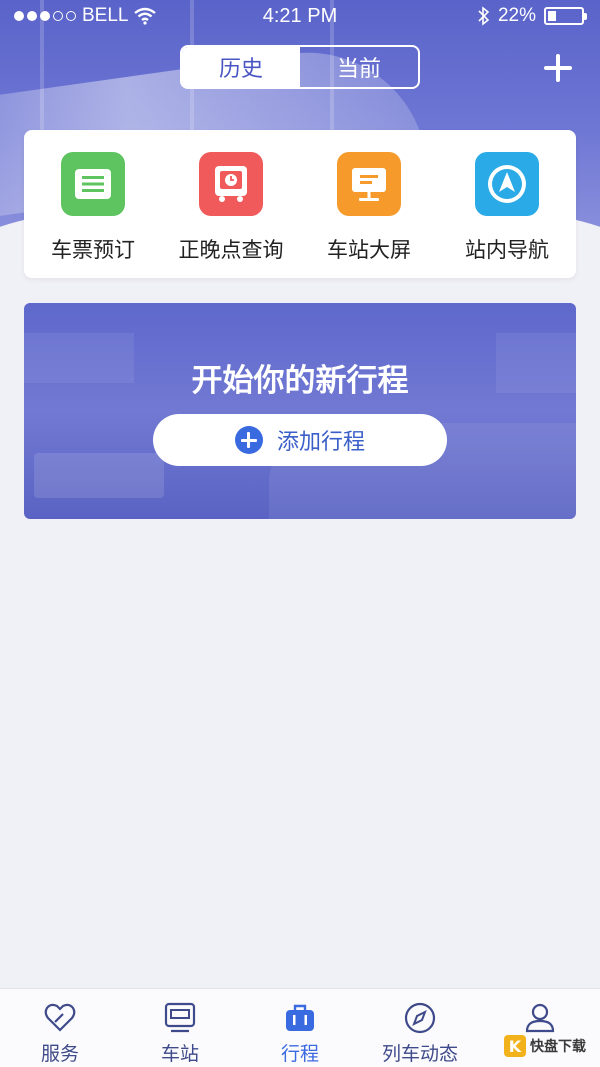  I want to click on tab-station: 车站, so click(180, 1028).